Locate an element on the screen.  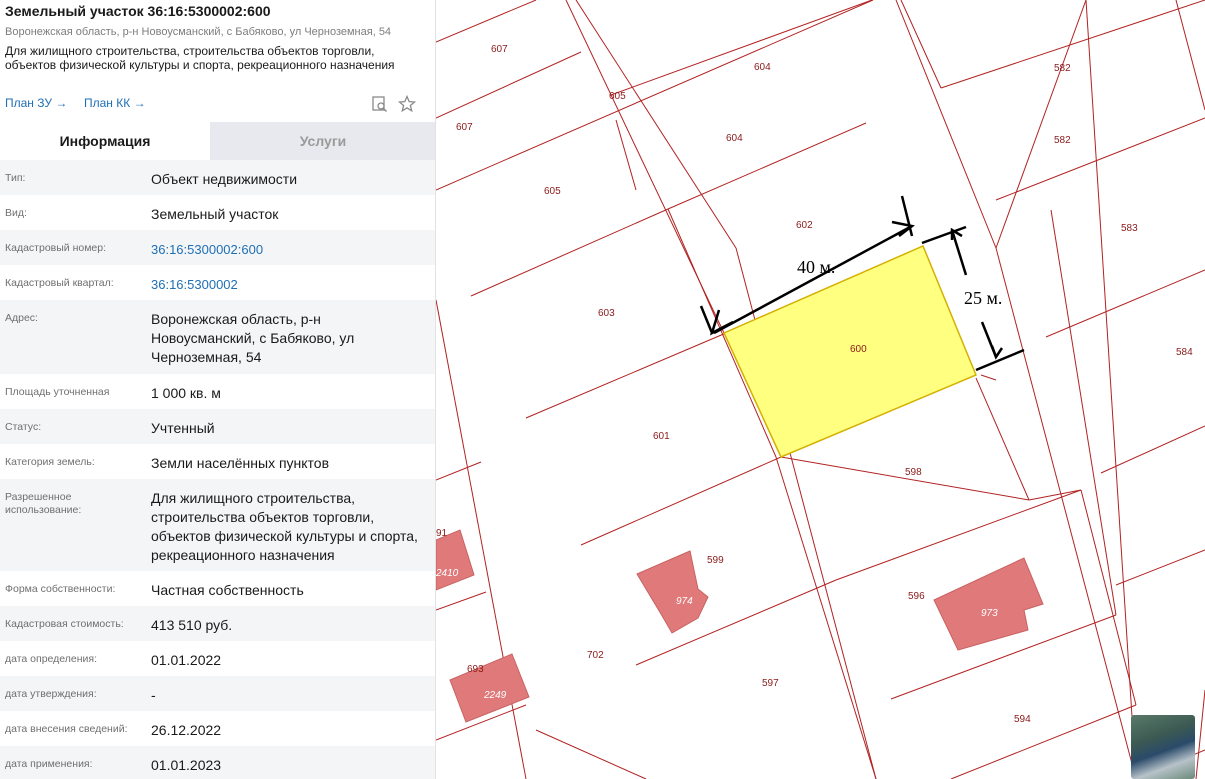
info-row: дата внесения сведений: 26.12.2022 is located at coordinates (217, 728).